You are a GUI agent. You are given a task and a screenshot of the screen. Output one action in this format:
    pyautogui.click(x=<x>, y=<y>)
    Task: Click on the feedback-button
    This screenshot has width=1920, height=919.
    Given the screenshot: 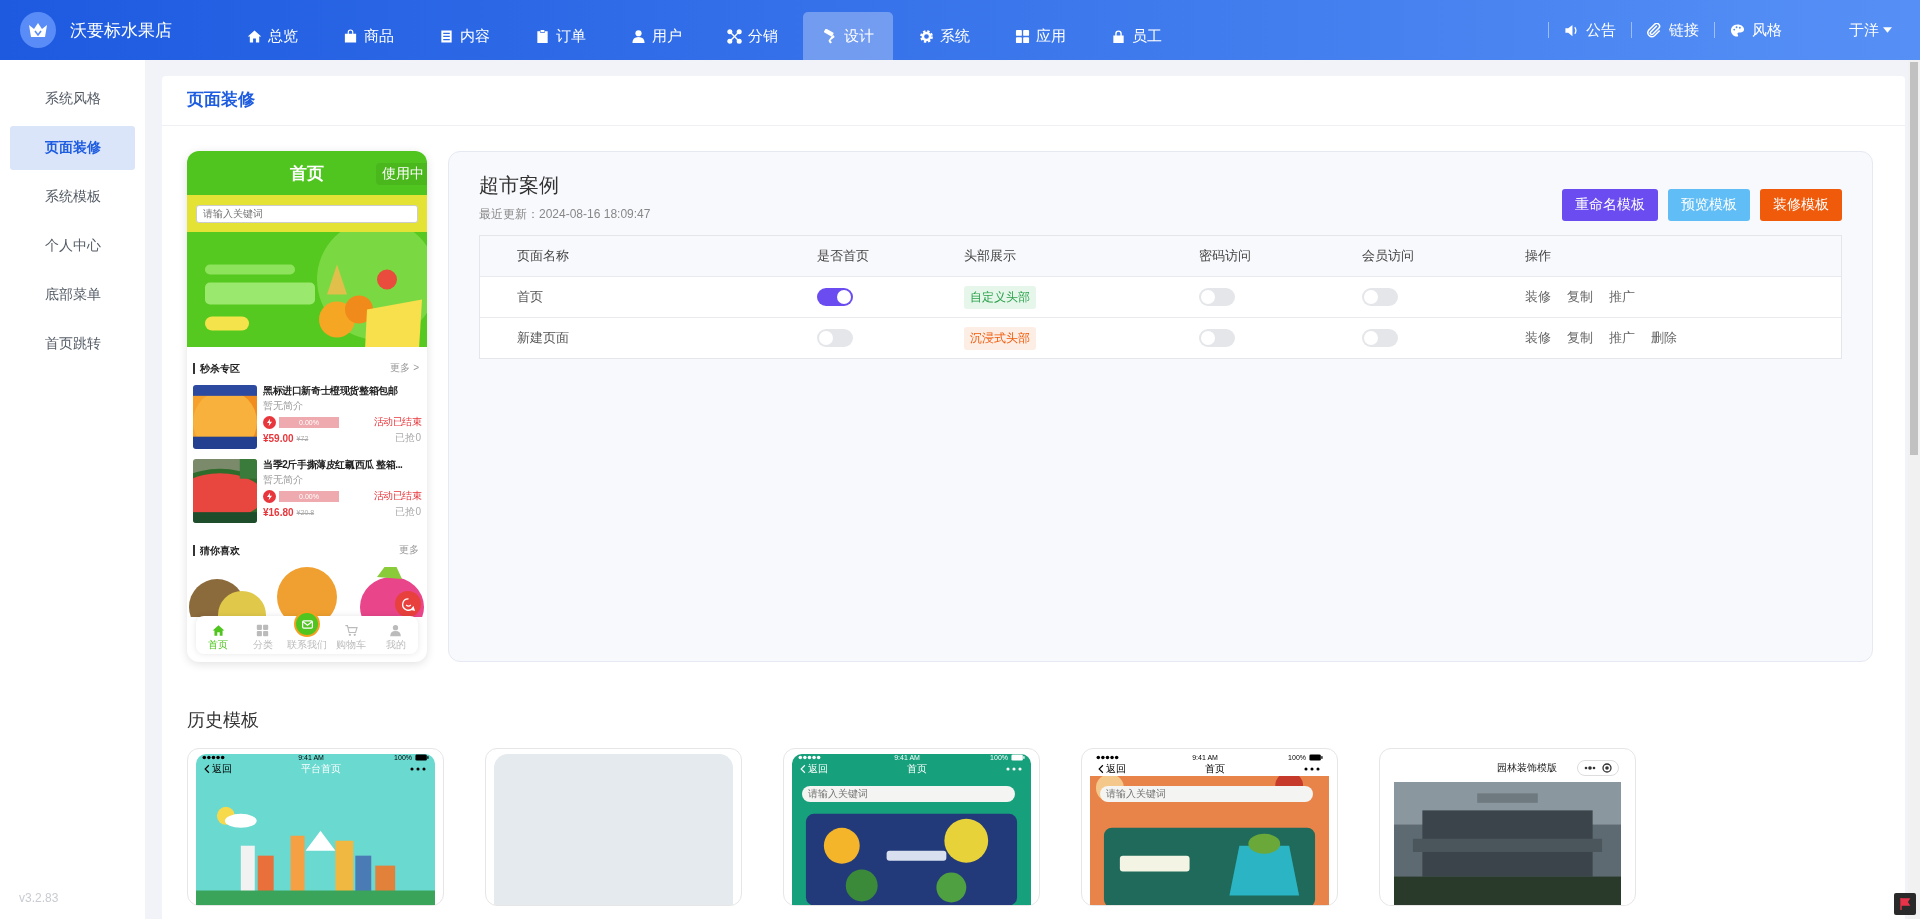 What is the action you would take?
    pyautogui.click(x=1905, y=904)
    